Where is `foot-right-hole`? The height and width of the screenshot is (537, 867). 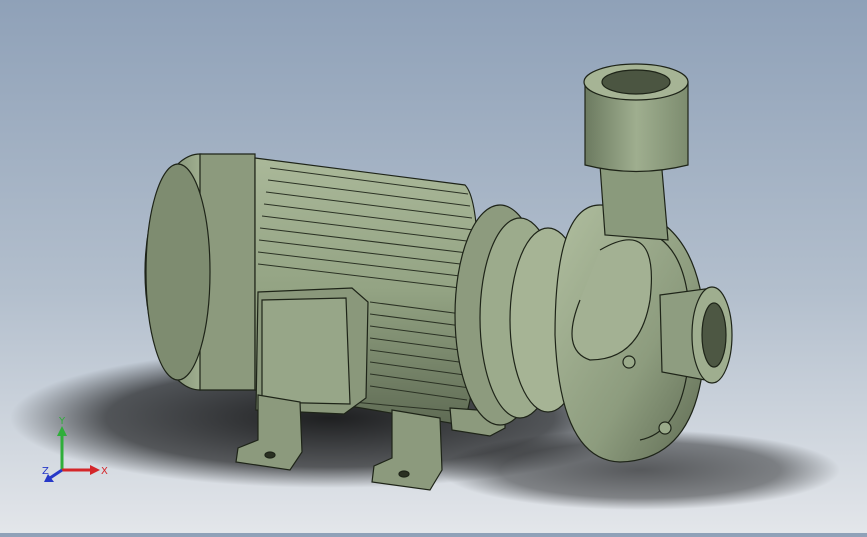
foot-right-hole is located at coordinates (404, 474).